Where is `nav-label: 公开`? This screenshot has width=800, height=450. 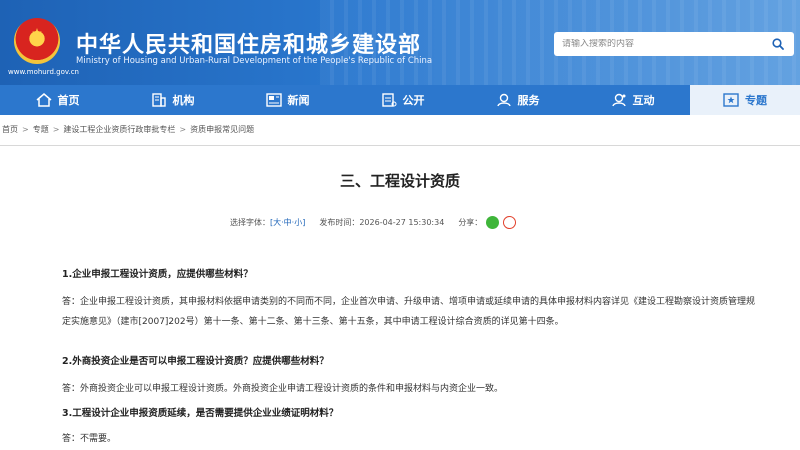 nav-label: 公开 is located at coordinates (413, 100).